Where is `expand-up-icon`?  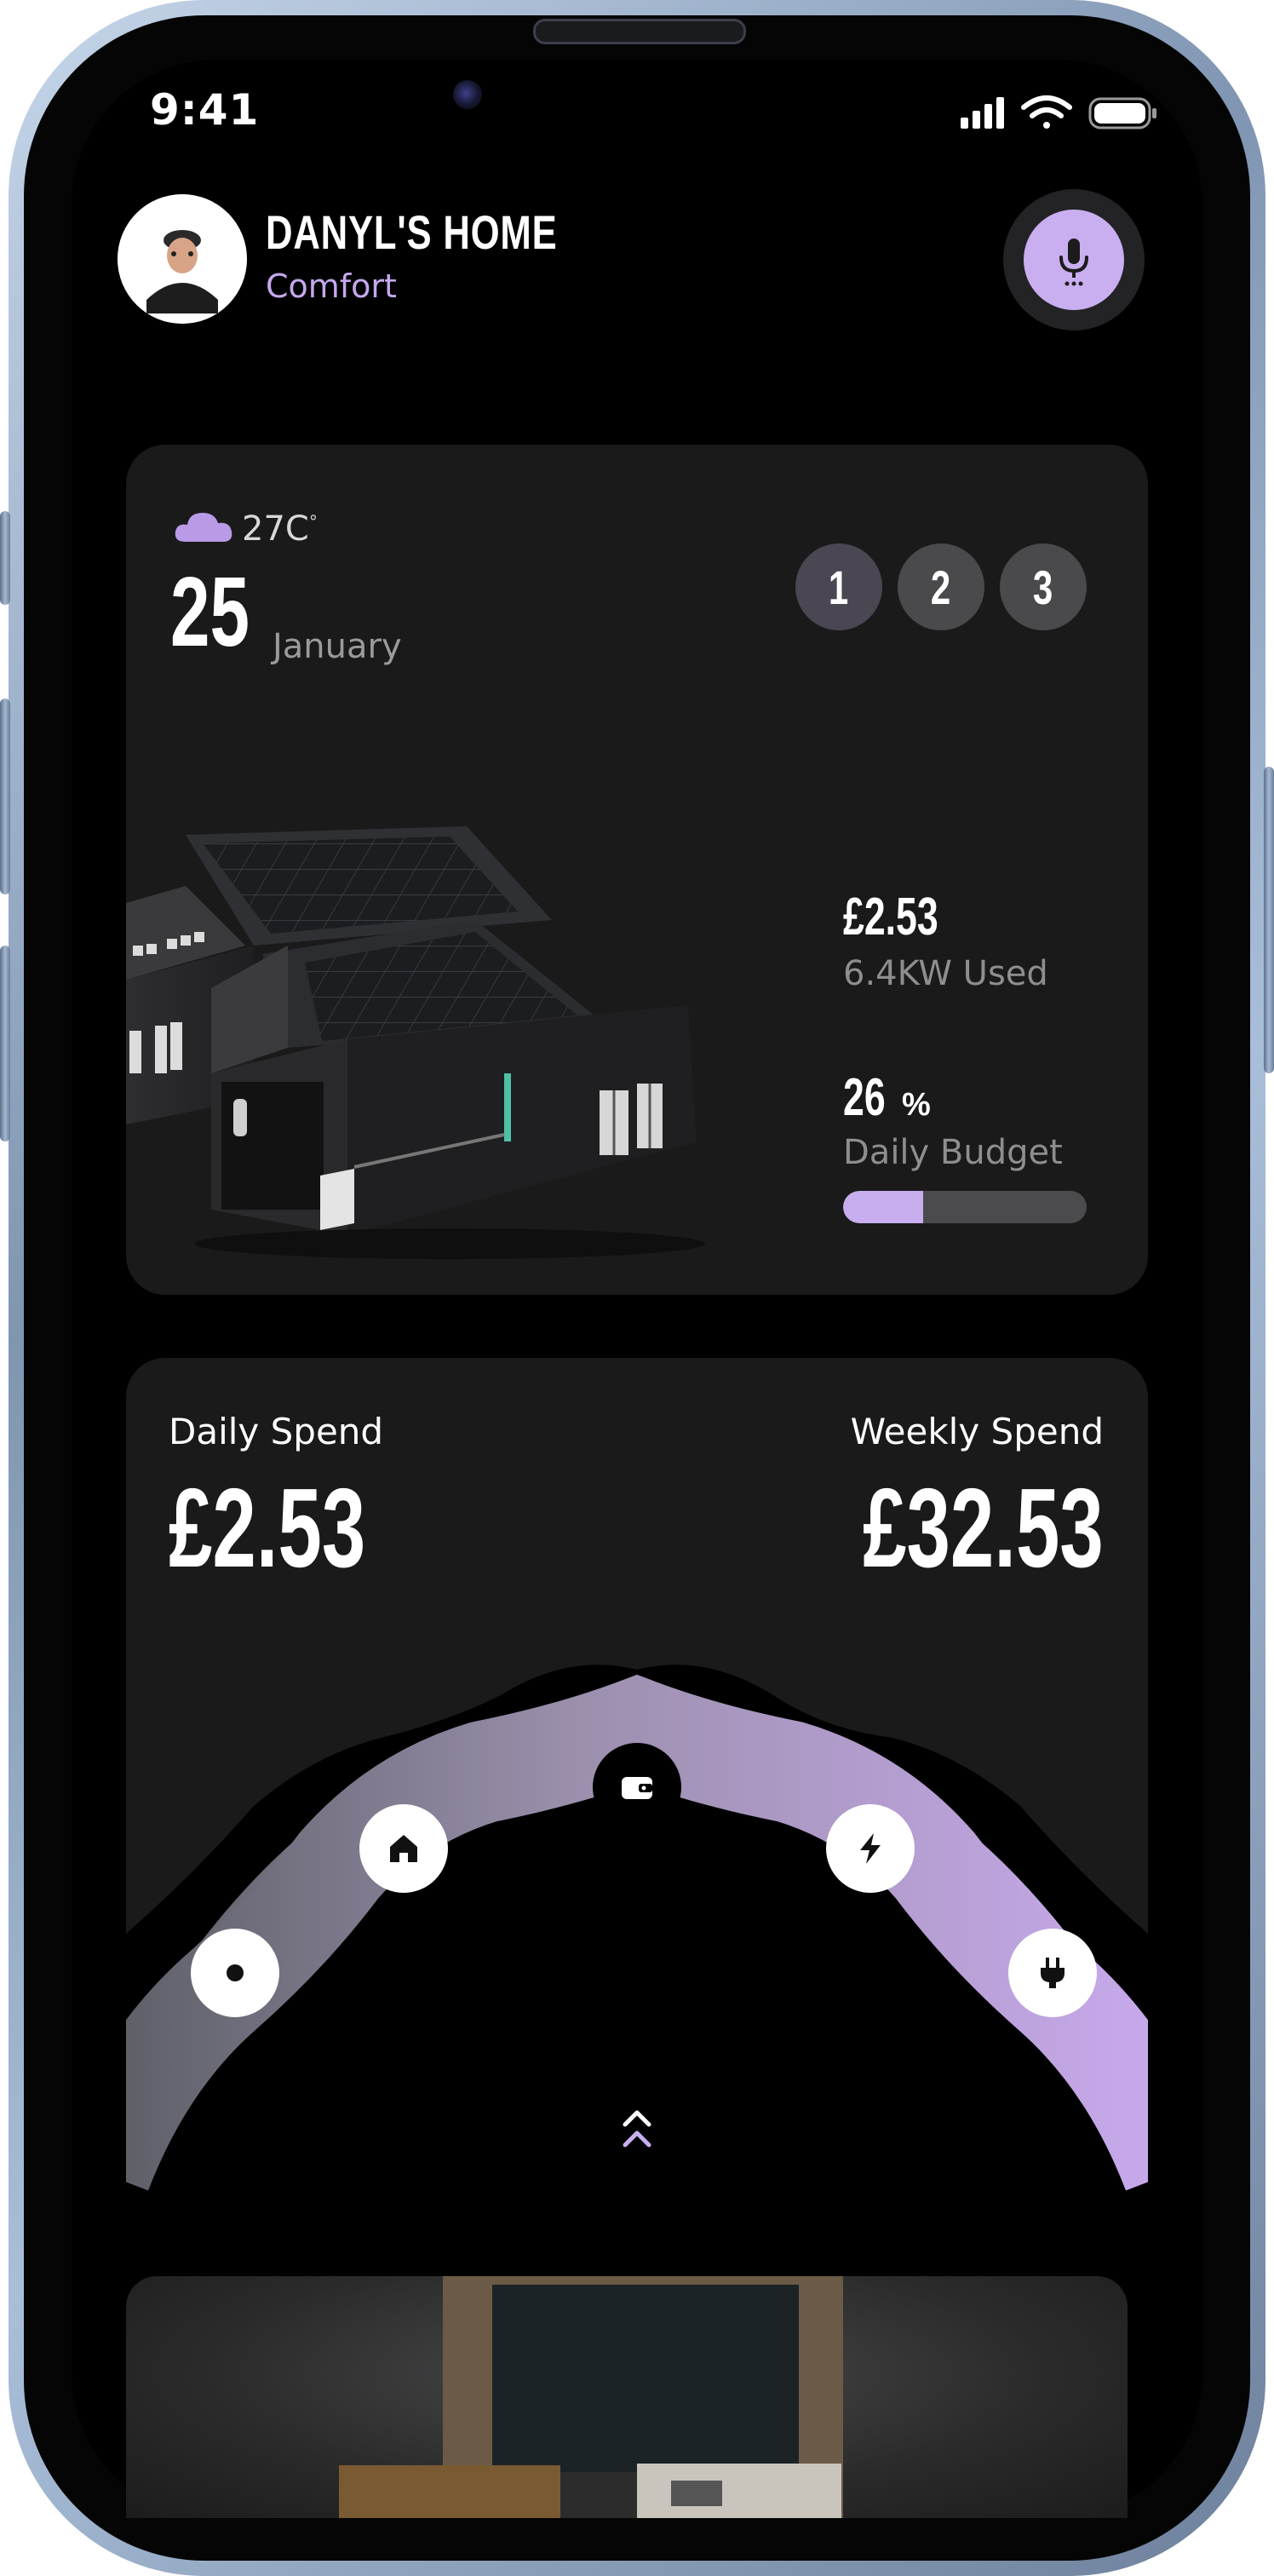
expand-up-icon is located at coordinates (637, 2129).